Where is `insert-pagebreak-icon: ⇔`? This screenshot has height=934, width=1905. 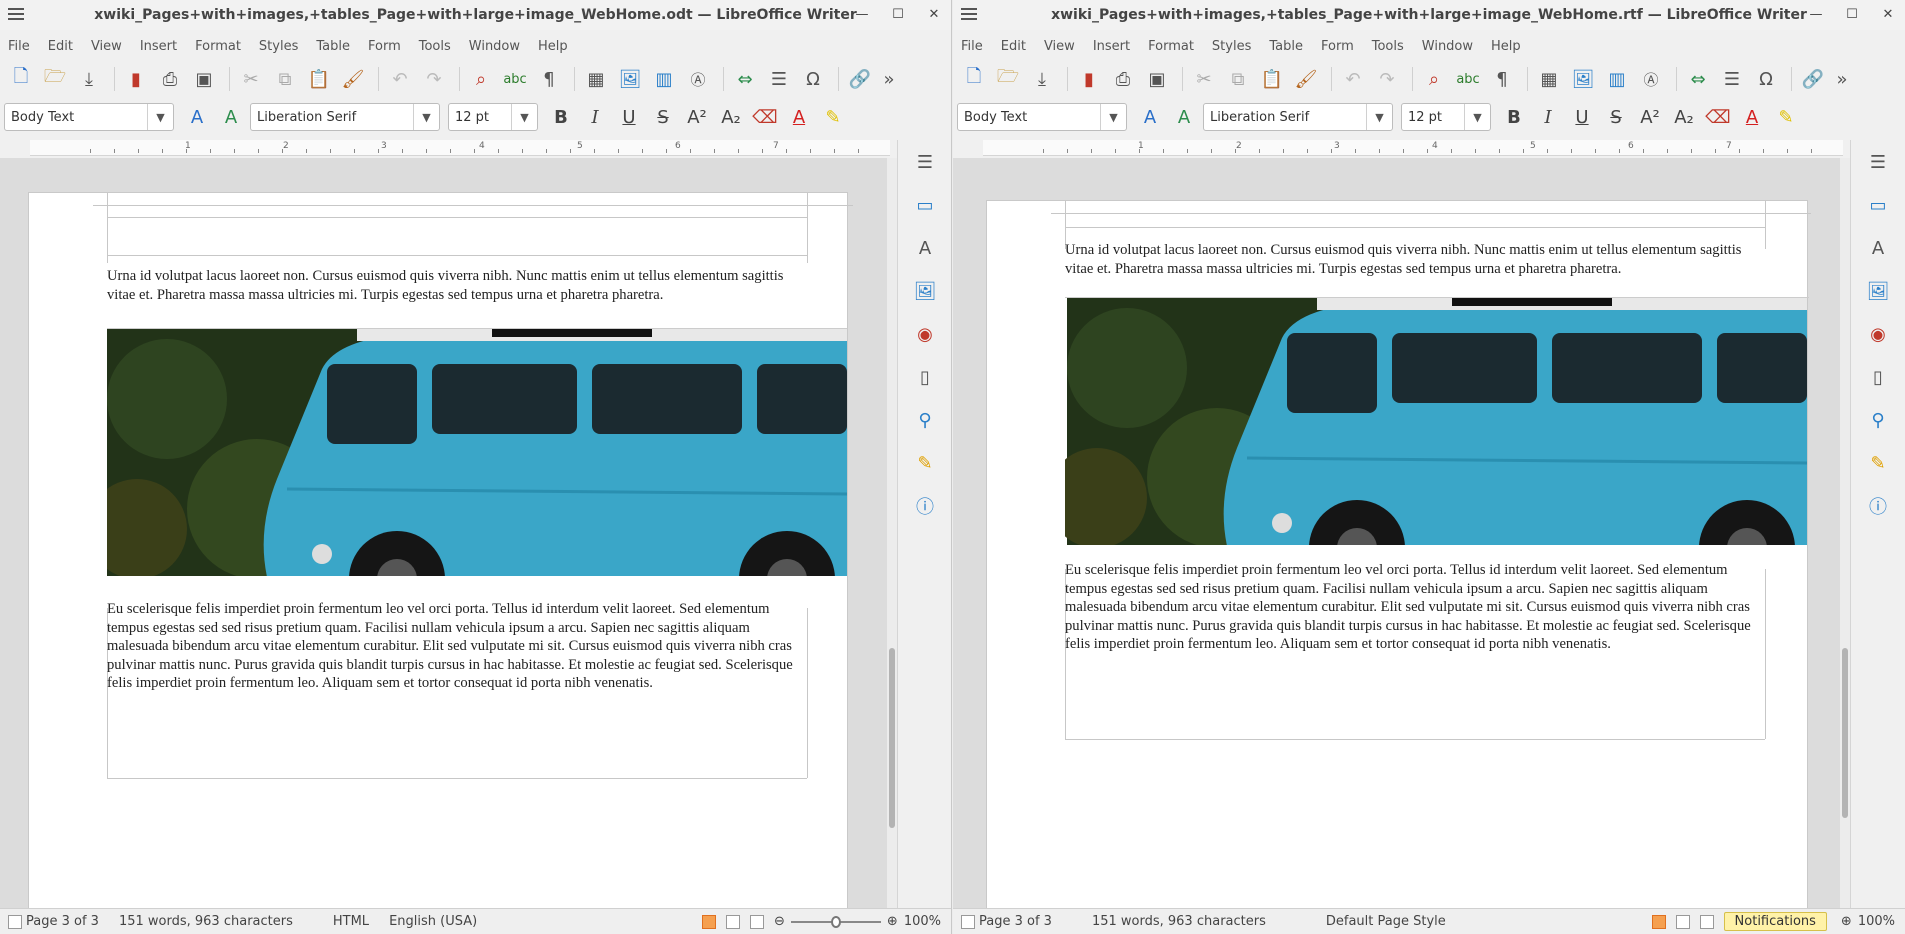
insert-pagebreak-icon: ⇔ is located at coordinates (1698, 79).